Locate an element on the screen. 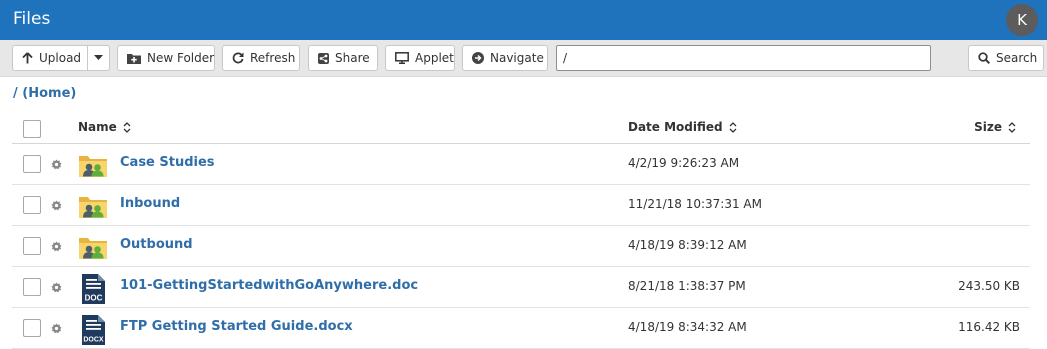  user-avatar: K is located at coordinates (1022, 20).